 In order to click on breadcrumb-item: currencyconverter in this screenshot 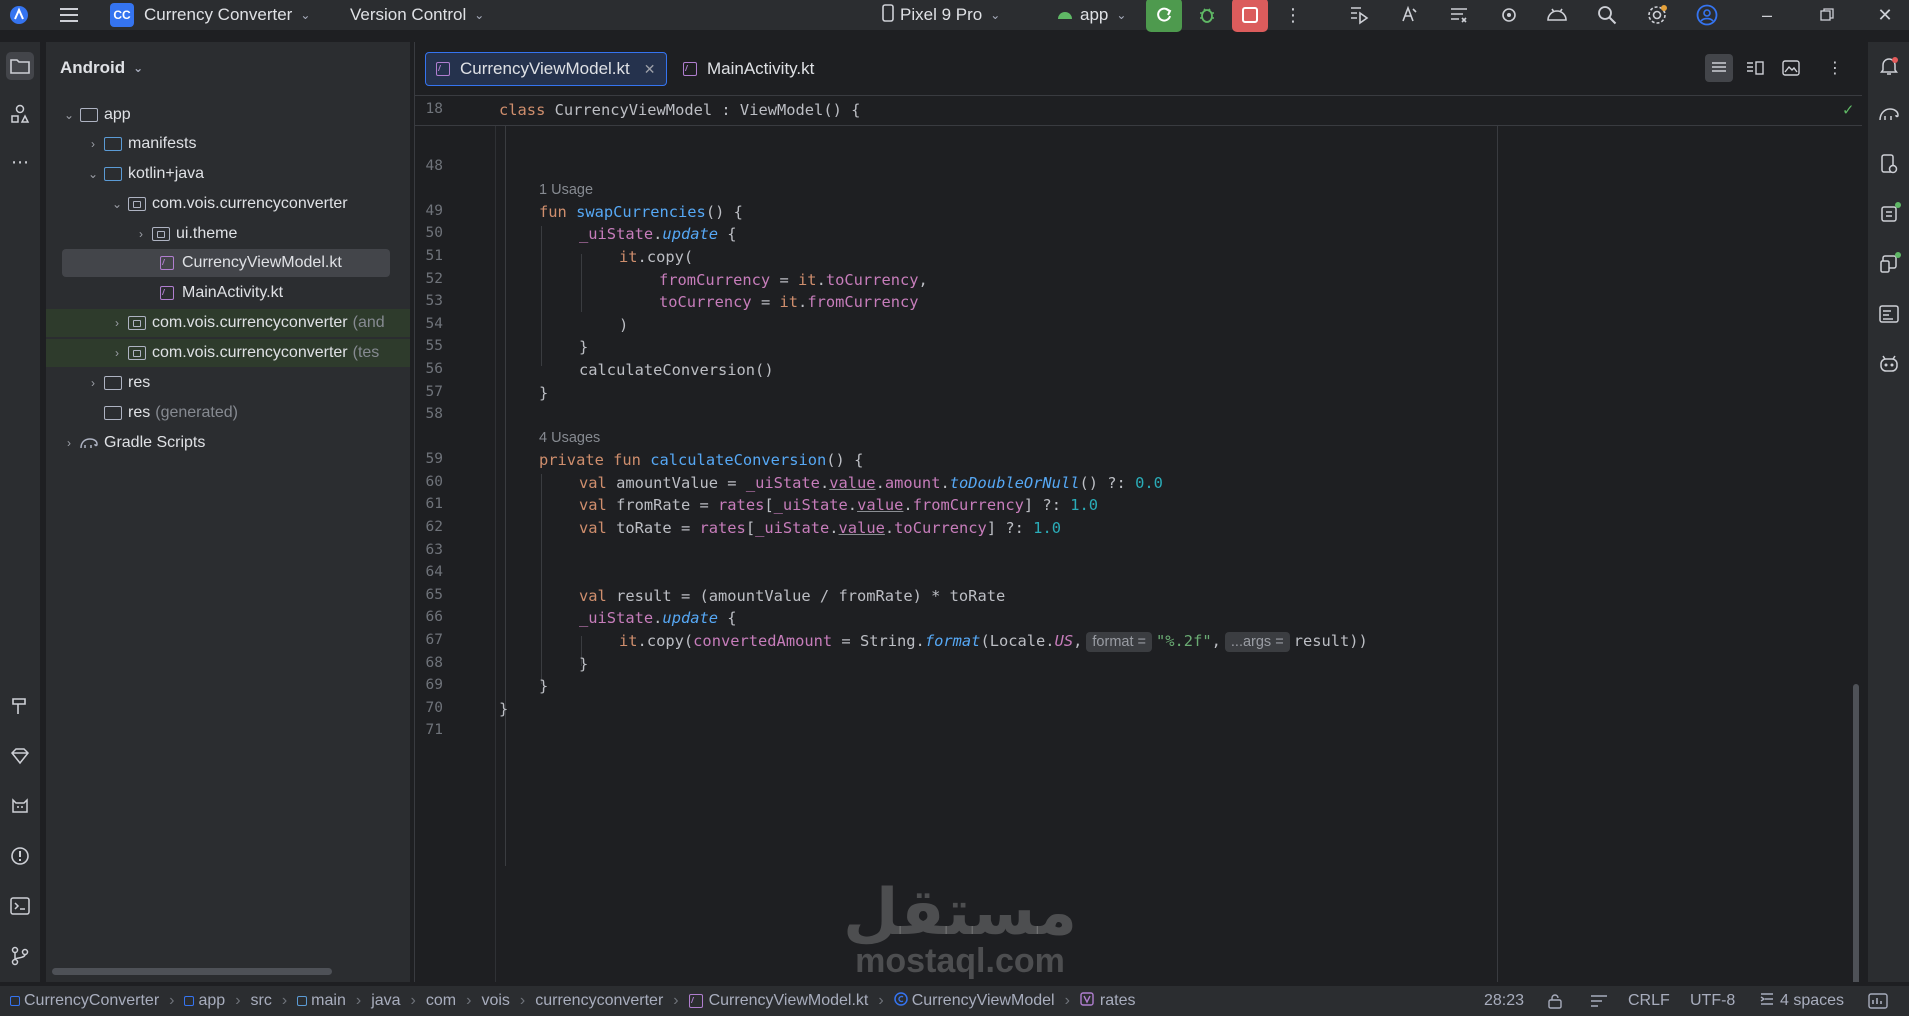, I will do `click(599, 1001)`.